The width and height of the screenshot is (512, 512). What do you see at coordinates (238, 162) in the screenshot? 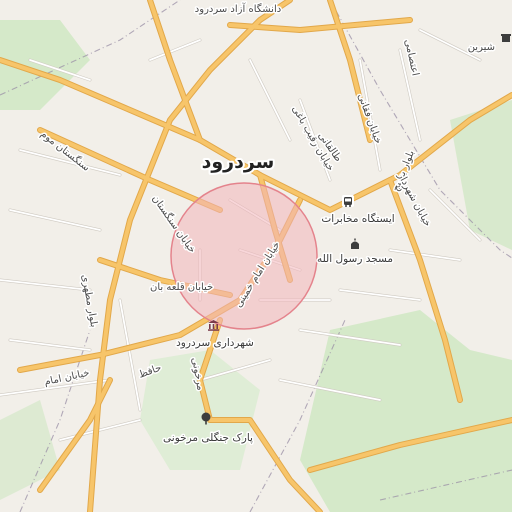
I see `city-label: سردرود` at bounding box center [238, 162].